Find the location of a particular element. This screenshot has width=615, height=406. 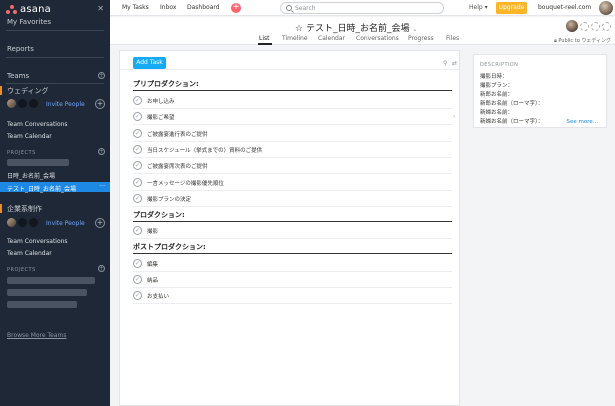

task-name: お申し込み is located at coordinates (161, 101).